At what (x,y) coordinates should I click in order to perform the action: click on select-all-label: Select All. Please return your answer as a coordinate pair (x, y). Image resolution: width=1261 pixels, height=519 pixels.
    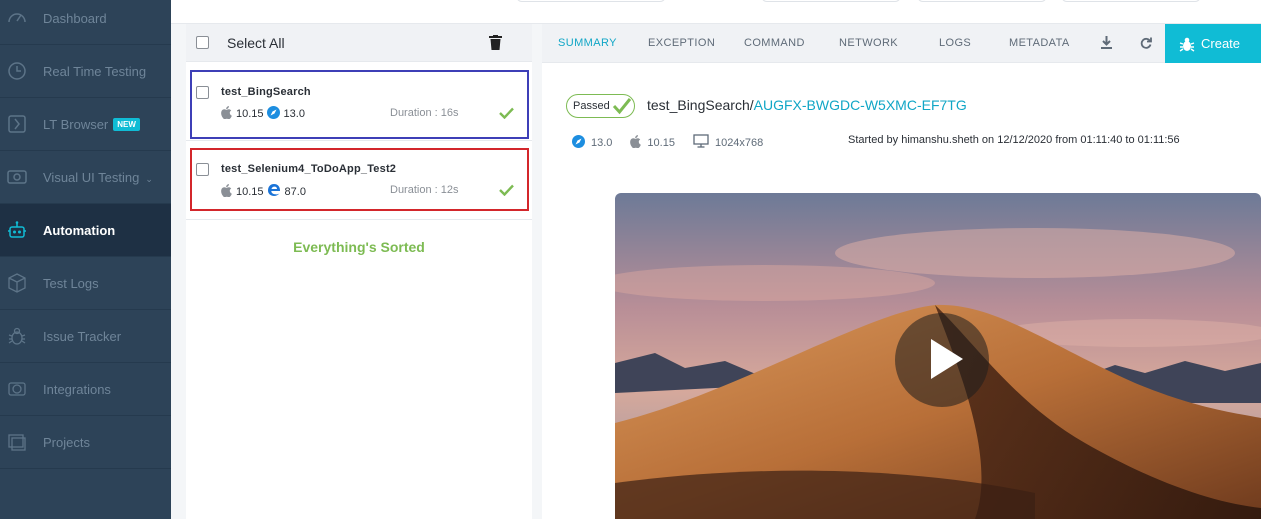
    Looking at the image, I should click on (256, 43).